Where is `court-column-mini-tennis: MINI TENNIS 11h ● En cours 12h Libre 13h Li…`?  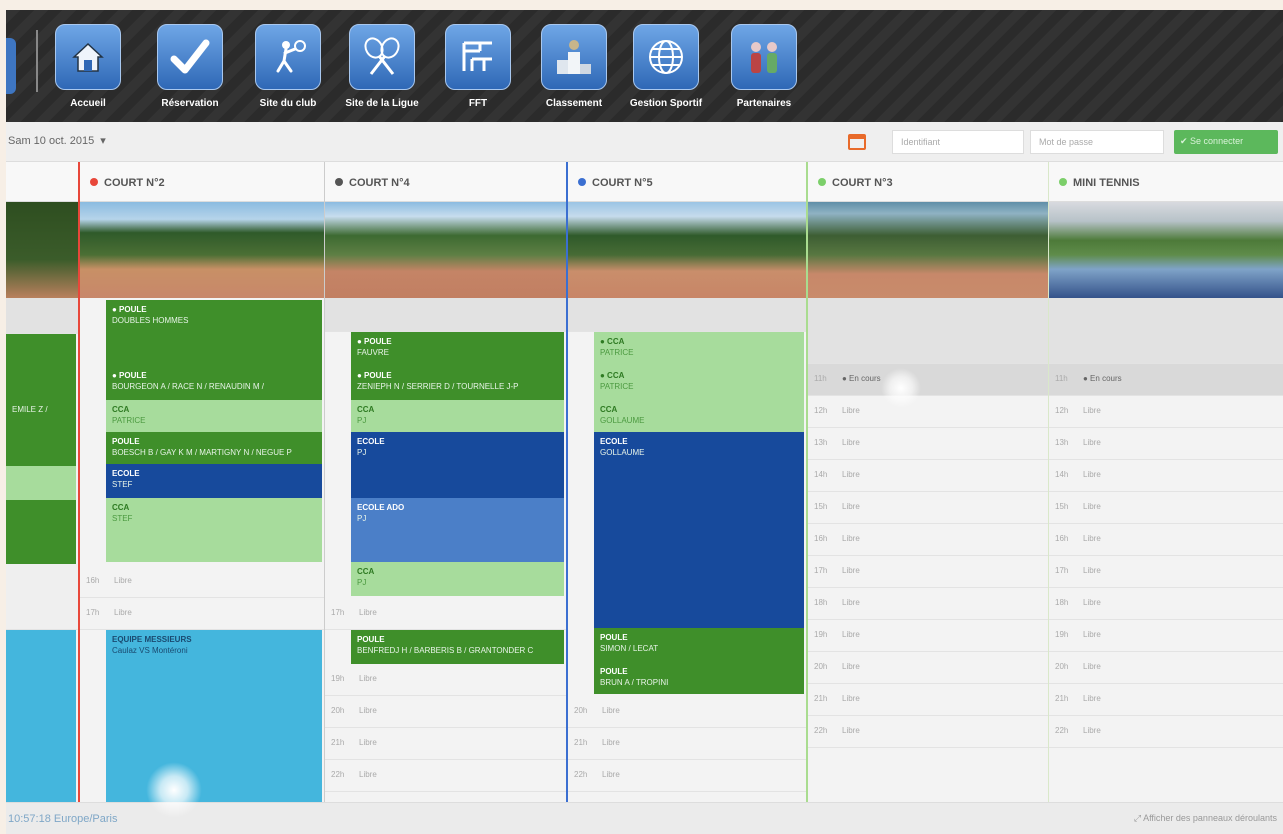
court-column-mini-tennis: MINI TENNIS 11h ● En cours 12h Libre 13h Li… is located at coordinates (1165, 482).